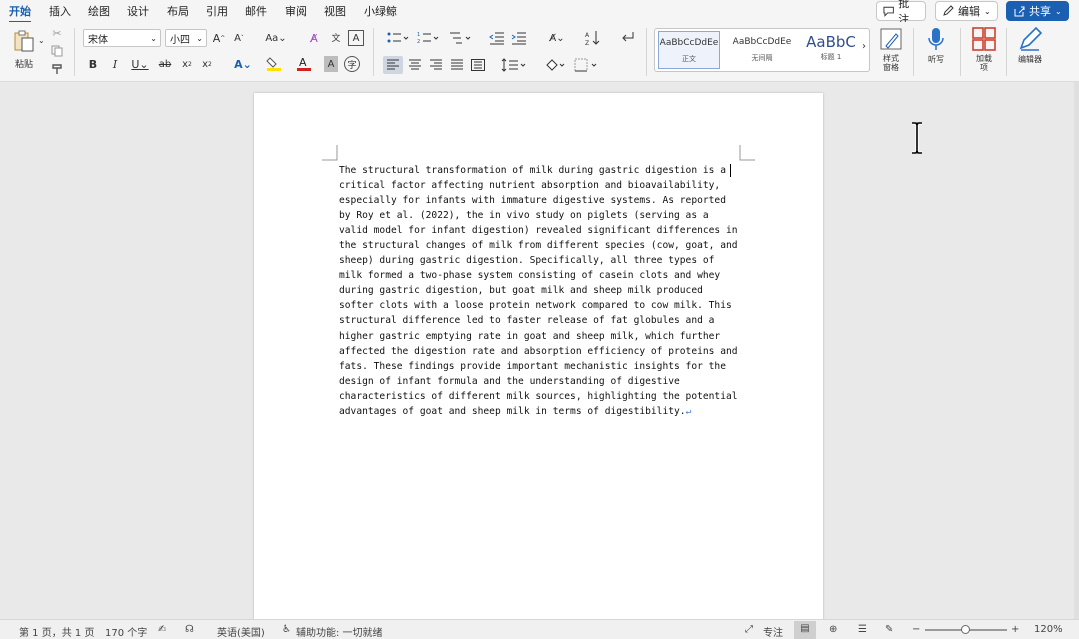 The width and height of the screenshot is (1079, 639). What do you see at coordinates (593, 38) in the screenshot?
I see `sort-icon: AZ` at bounding box center [593, 38].